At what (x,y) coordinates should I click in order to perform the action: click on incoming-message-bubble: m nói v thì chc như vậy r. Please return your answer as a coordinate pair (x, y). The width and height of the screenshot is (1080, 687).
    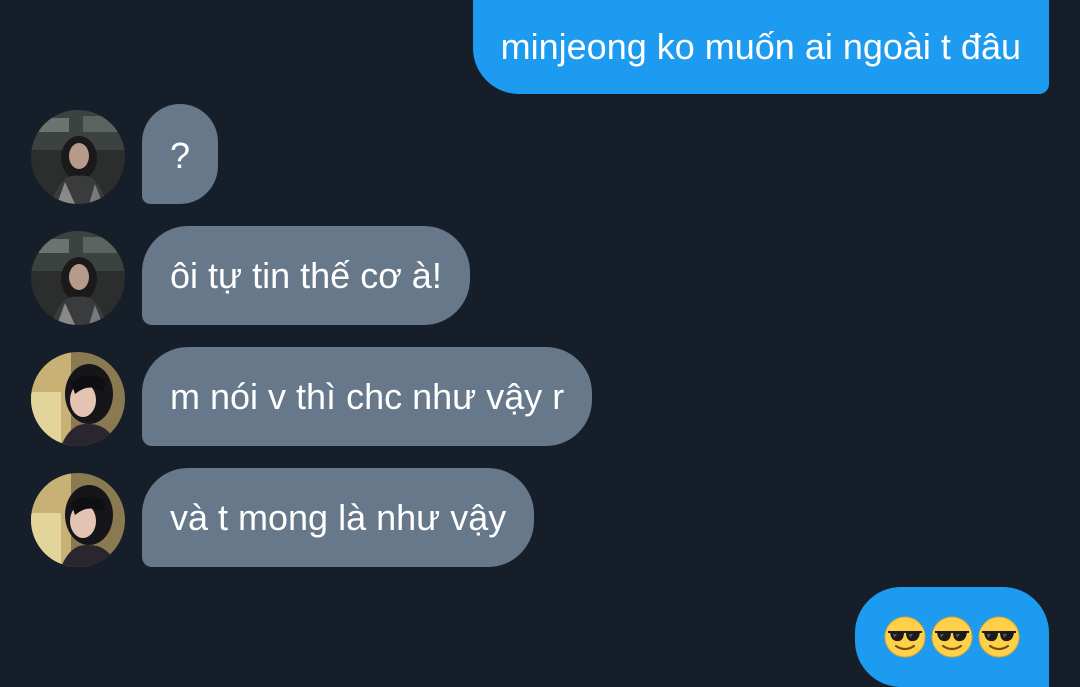
    Looking at the image, I should click on (367, 396).